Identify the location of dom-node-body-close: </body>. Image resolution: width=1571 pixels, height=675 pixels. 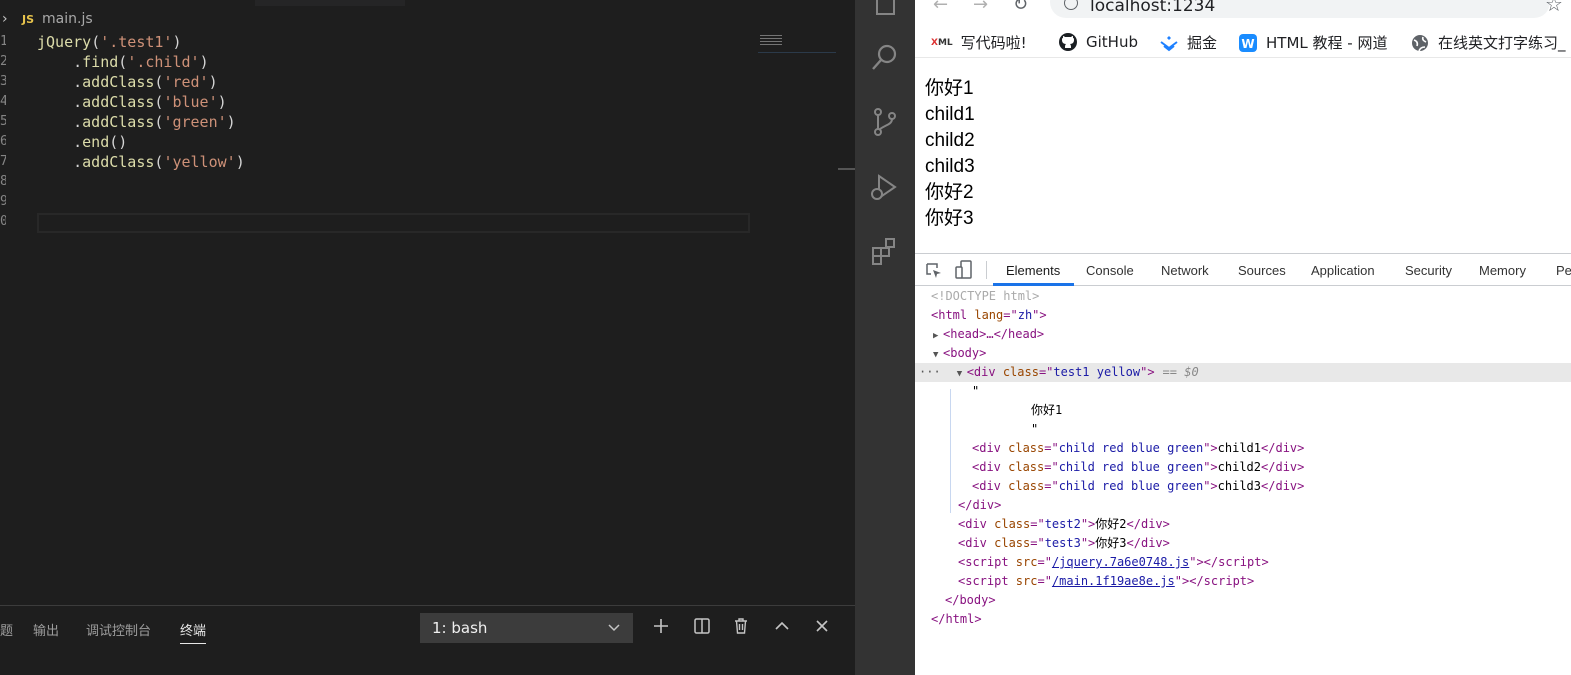
(1243, 600).